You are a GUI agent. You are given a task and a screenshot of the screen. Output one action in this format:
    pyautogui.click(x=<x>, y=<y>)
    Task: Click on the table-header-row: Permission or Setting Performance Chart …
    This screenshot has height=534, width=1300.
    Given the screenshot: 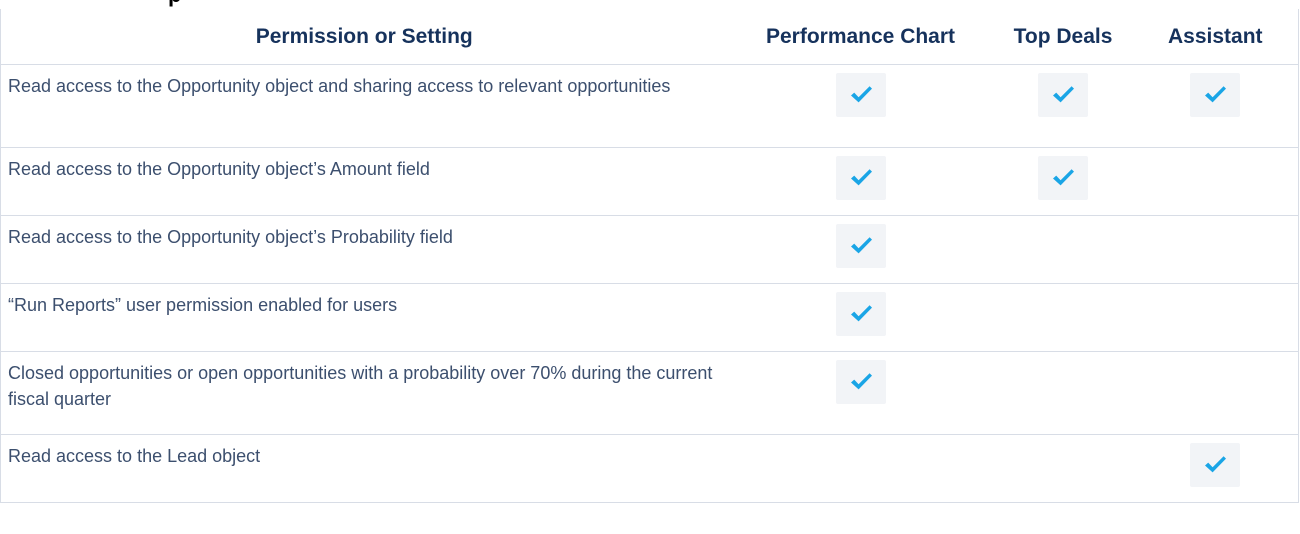 What is the action you would take?
    pyautogui.click(x=649, y=37)
    